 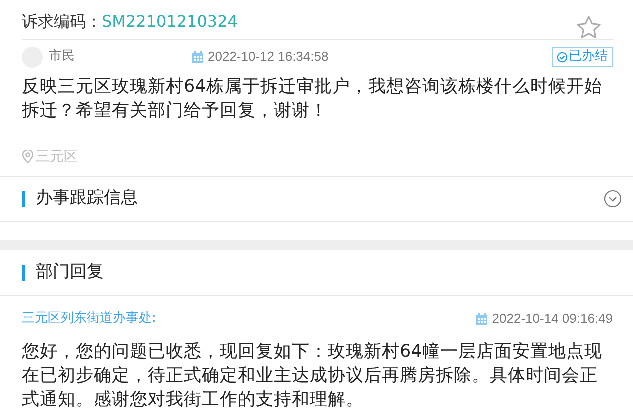 What do you see at coordinates (268, 57) in the screenshot?
I see `post-time: 2022-10-12 16:34:58` at bounding box center [268, 57].